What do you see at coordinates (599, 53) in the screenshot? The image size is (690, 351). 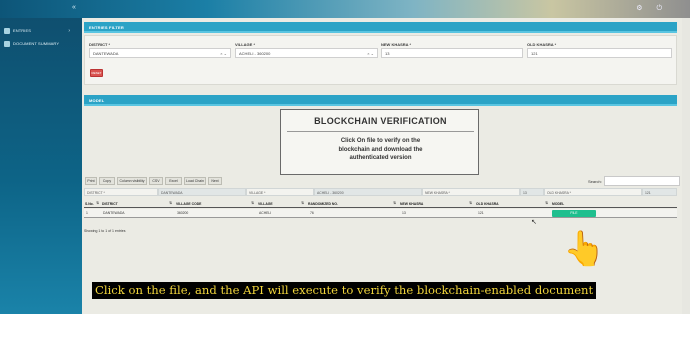 I see `old-khasra-field: 121` at bounding box center [599, 53].